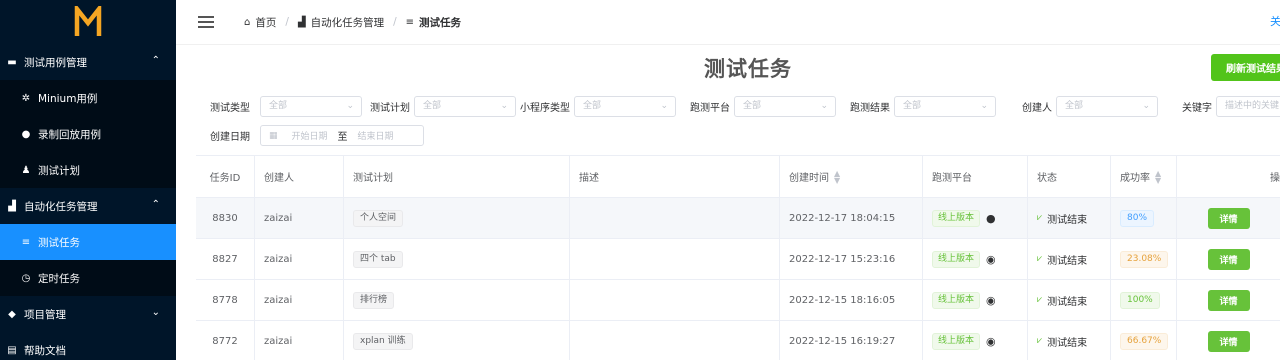  Describe the element at coordinates (88, 242) in the screenshot. I see `sidebar-item-test-tasks: ≡ 测试任务` at that location.